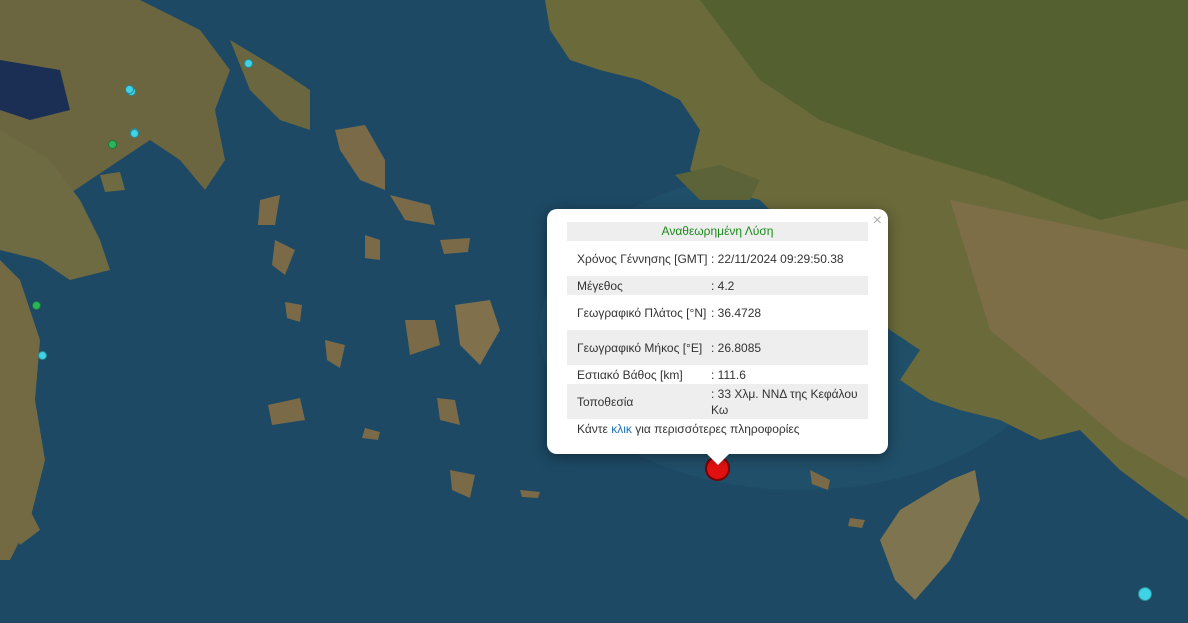  Describe the element at coordinates (877, 221) in the screenshot. I see `close-icon: ×` at that location.